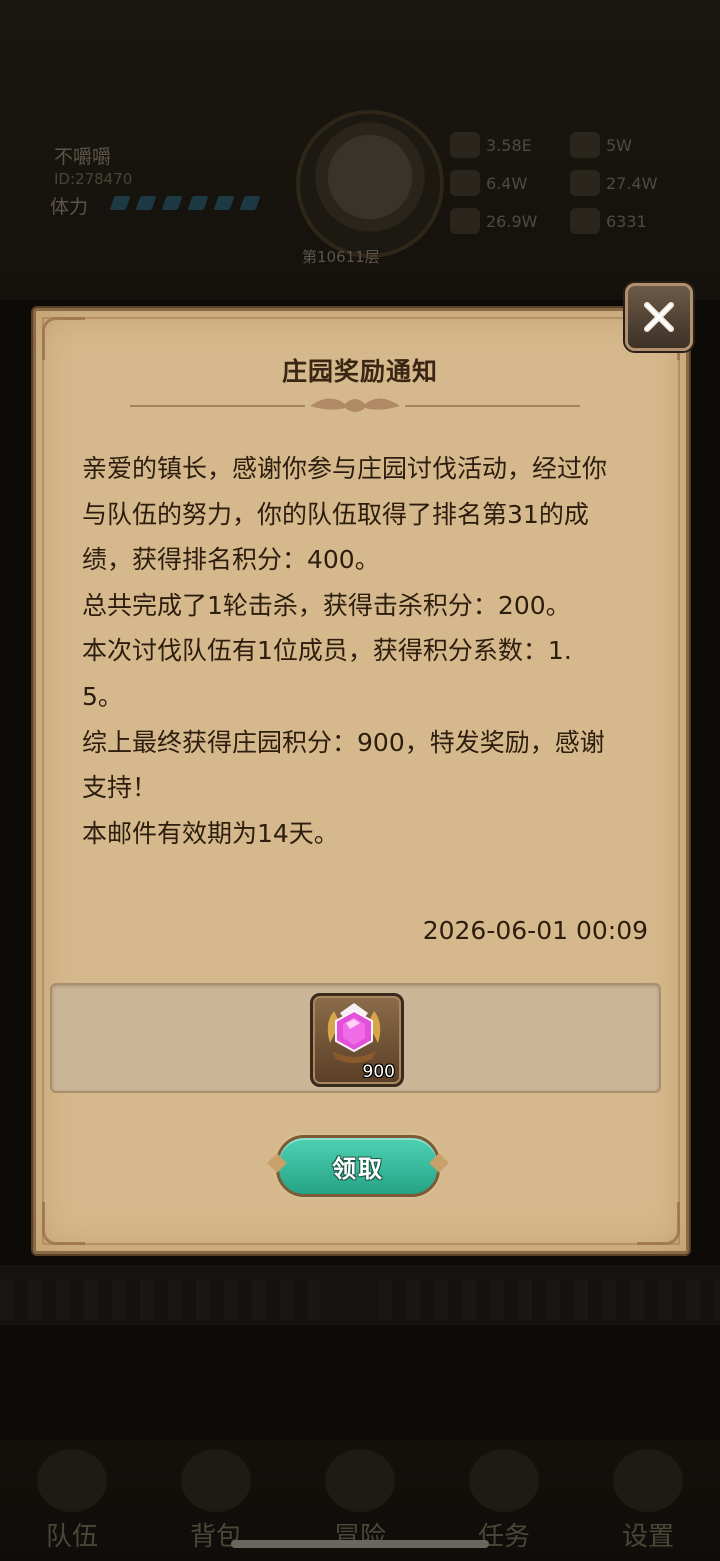 The height and width of the screenshot is (1561, 720). I want to click on close-button, so click(659, 317).